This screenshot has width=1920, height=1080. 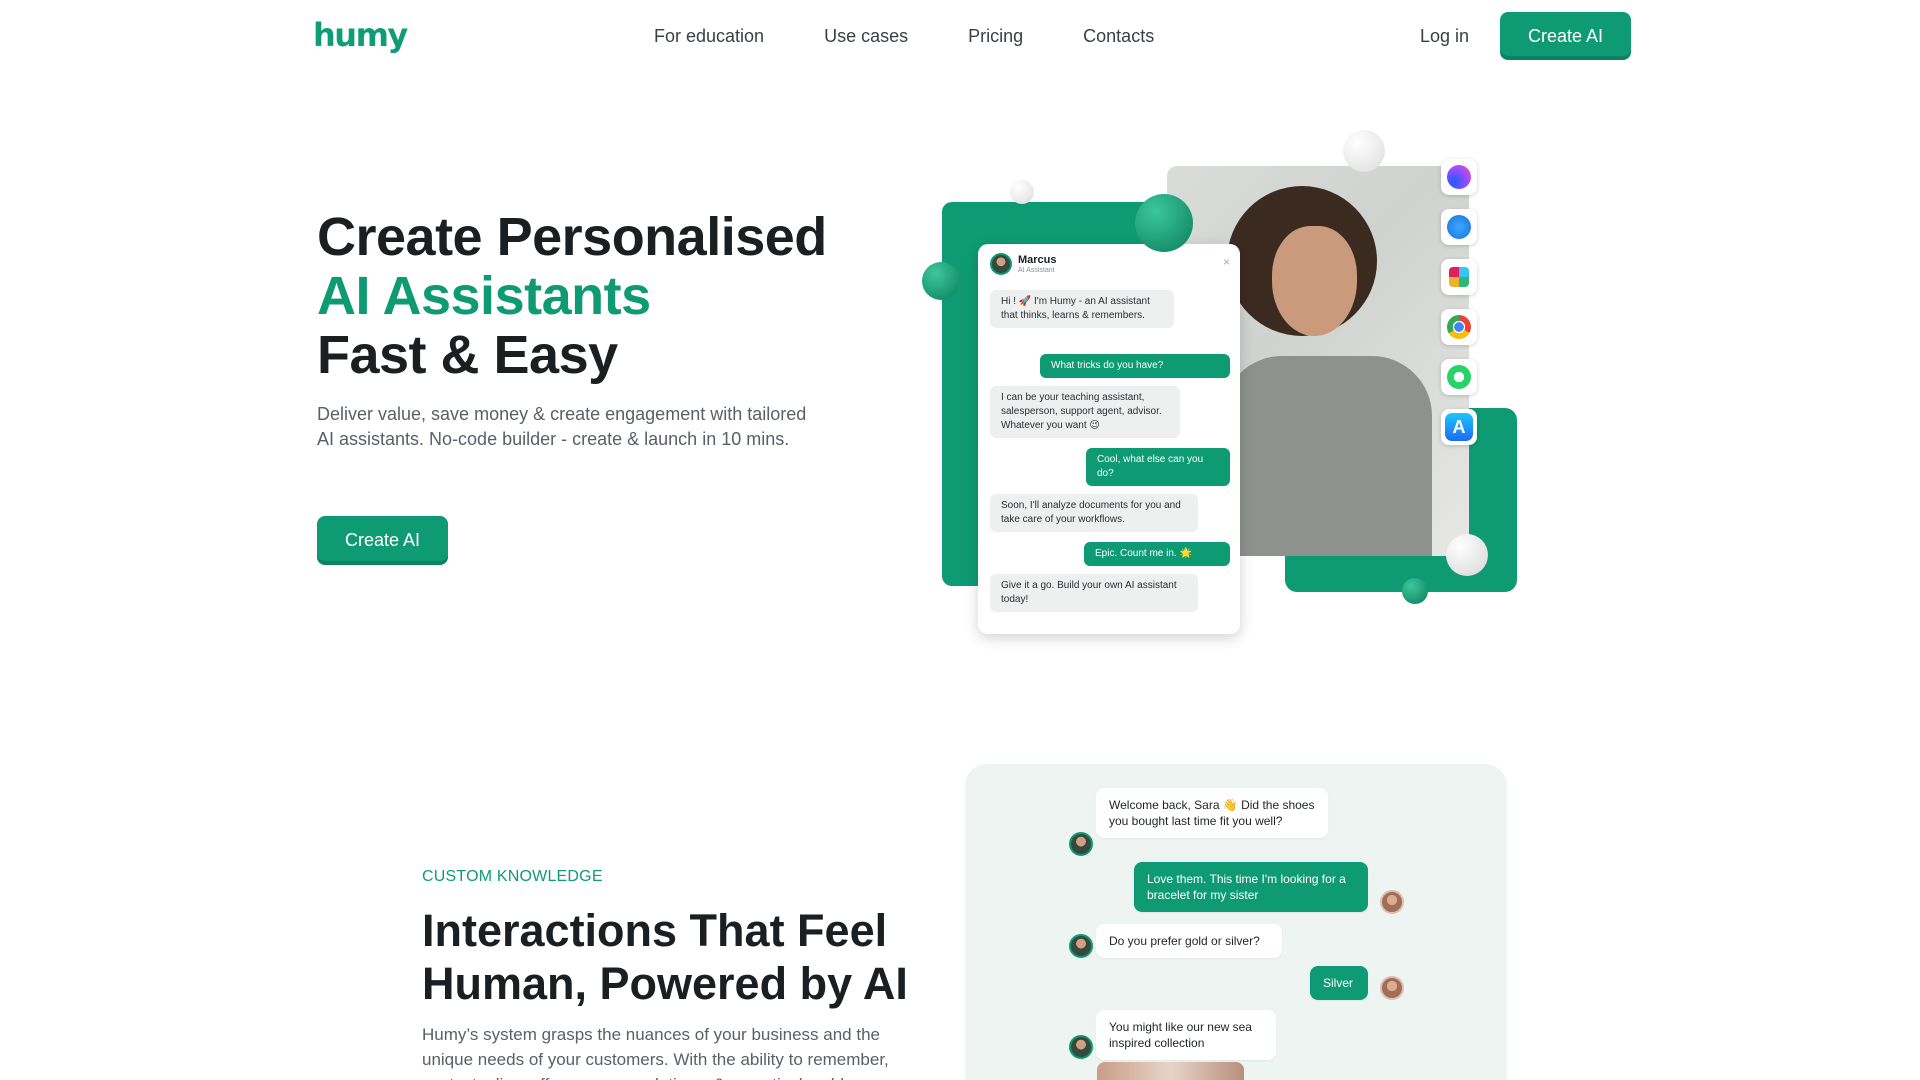 What do you see at coordinates (1459, 277) in the screenshot?
I see `slack-icon` at bounding box center [1459, 277].